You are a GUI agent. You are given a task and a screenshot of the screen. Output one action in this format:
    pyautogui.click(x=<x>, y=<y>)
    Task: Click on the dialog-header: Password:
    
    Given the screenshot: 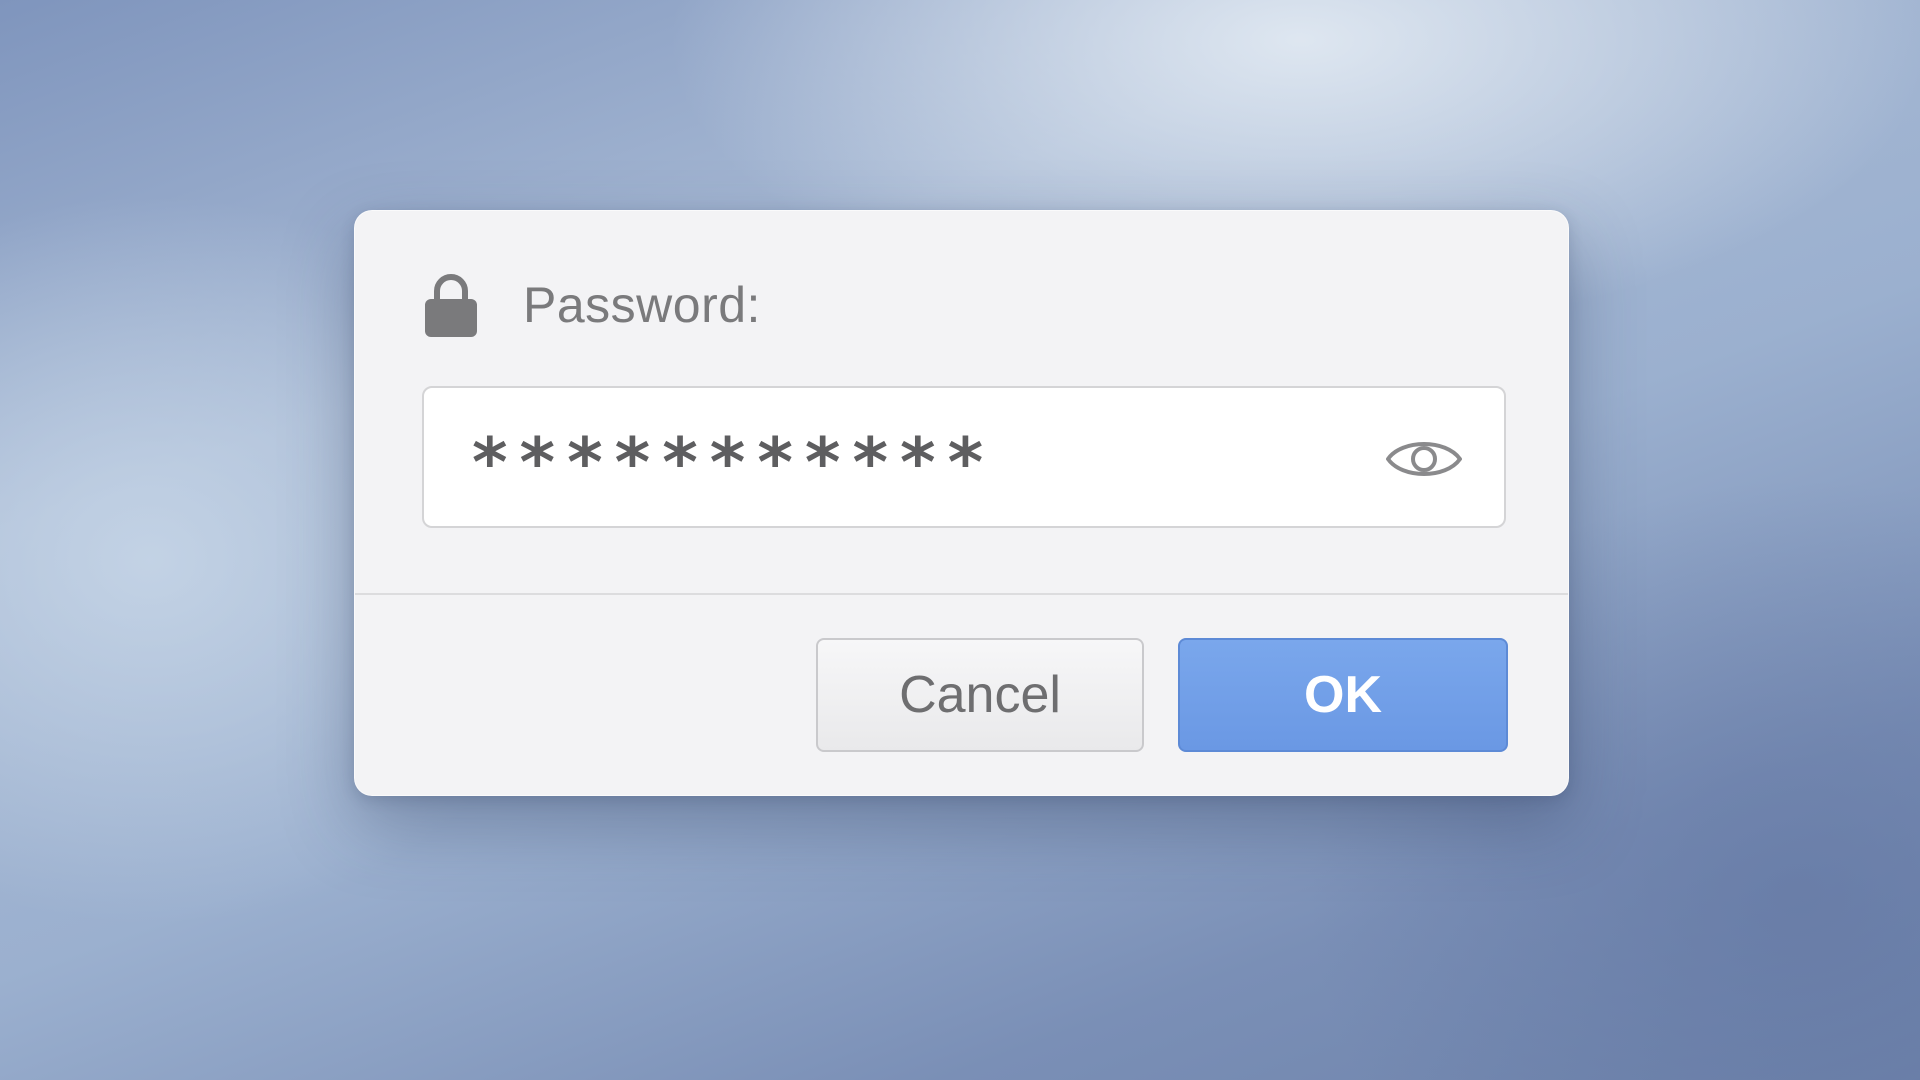 What is the action you would take?
    pyautogui.click(x=592, y=305)
    